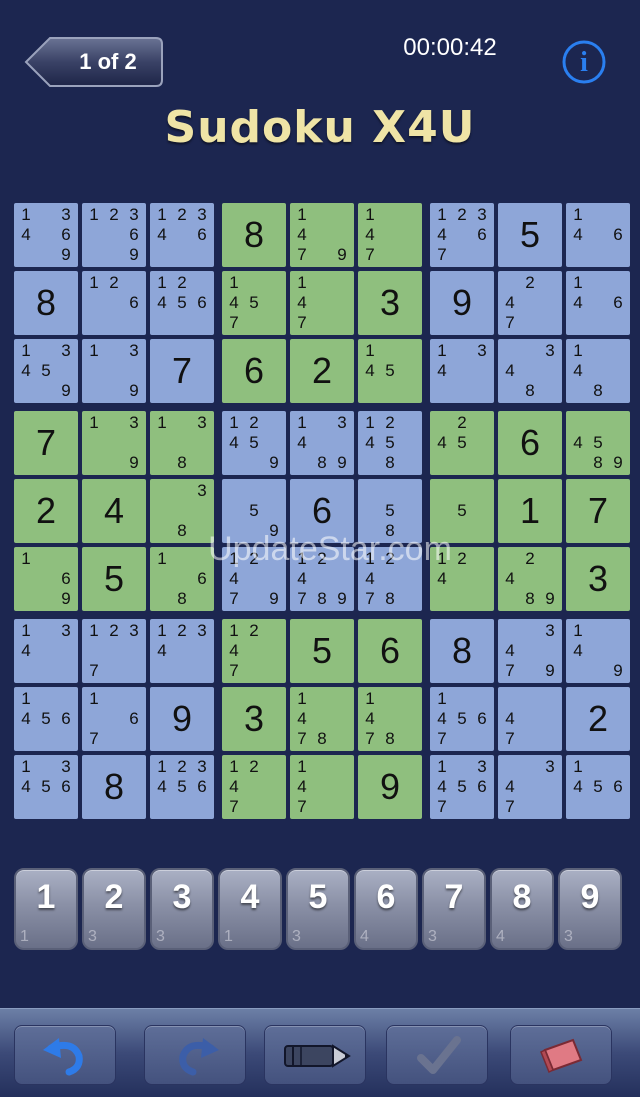  I want to click on board-cell: 1 3 489, so click(322, 443).